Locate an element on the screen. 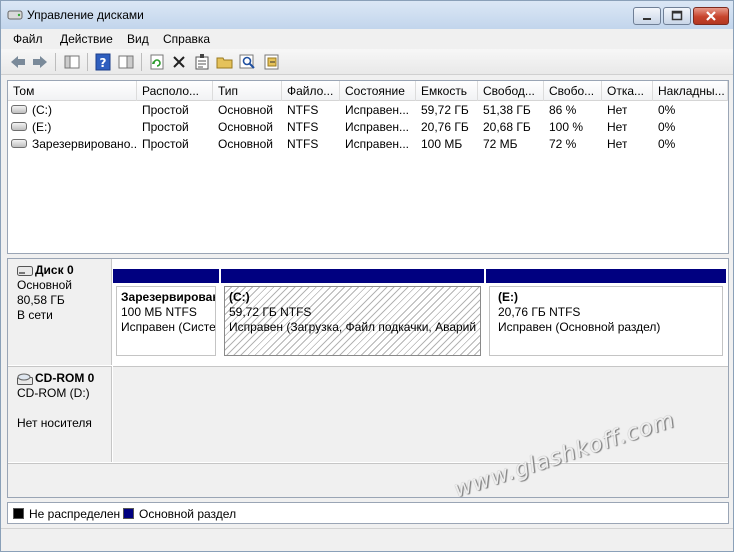 The image size is (734, 552). cell-free-space: 72 МБ is located at coordinates (500, 144).